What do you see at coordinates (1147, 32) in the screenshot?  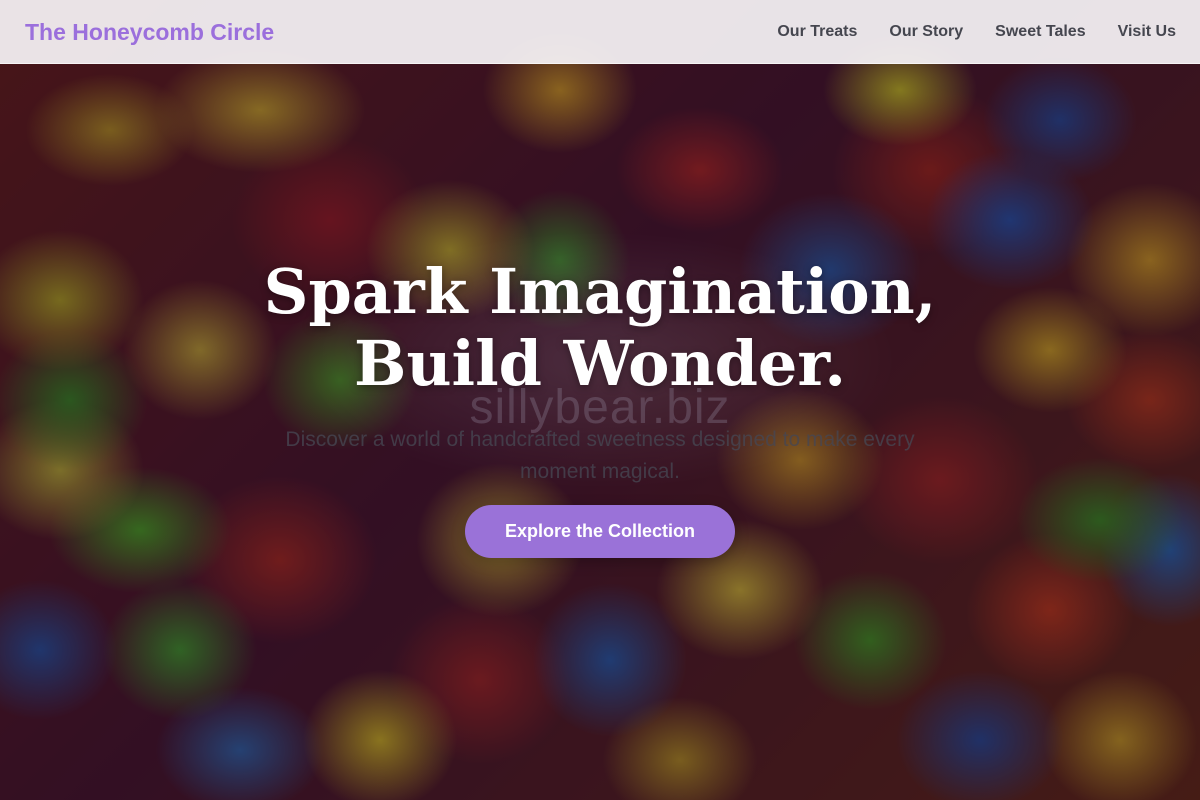 I see `nav-link-visit-us: Visit Us` at bounding box center [1147, 32].